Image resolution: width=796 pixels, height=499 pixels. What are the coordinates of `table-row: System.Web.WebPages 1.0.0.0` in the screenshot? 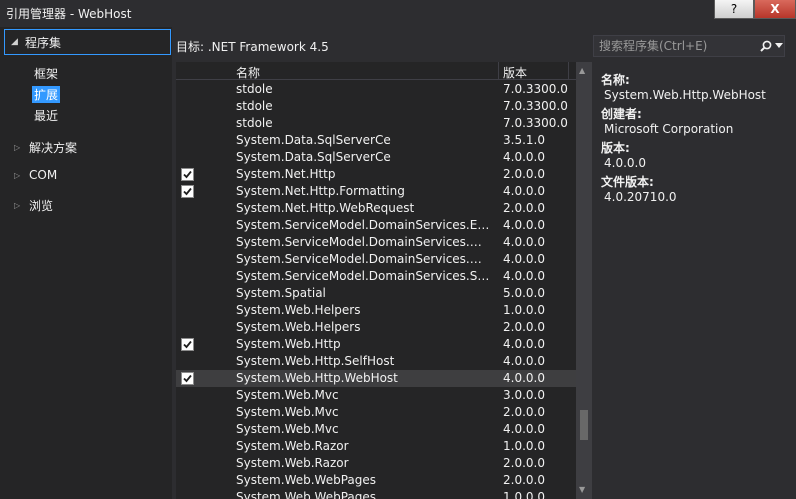 It's located at (376, 494).